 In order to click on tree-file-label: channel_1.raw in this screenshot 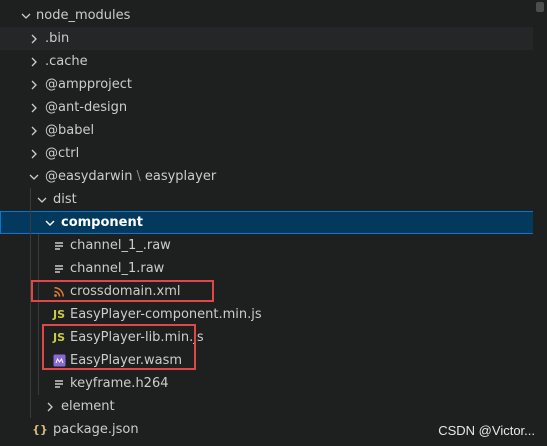, I will do `click(117, 268)`.